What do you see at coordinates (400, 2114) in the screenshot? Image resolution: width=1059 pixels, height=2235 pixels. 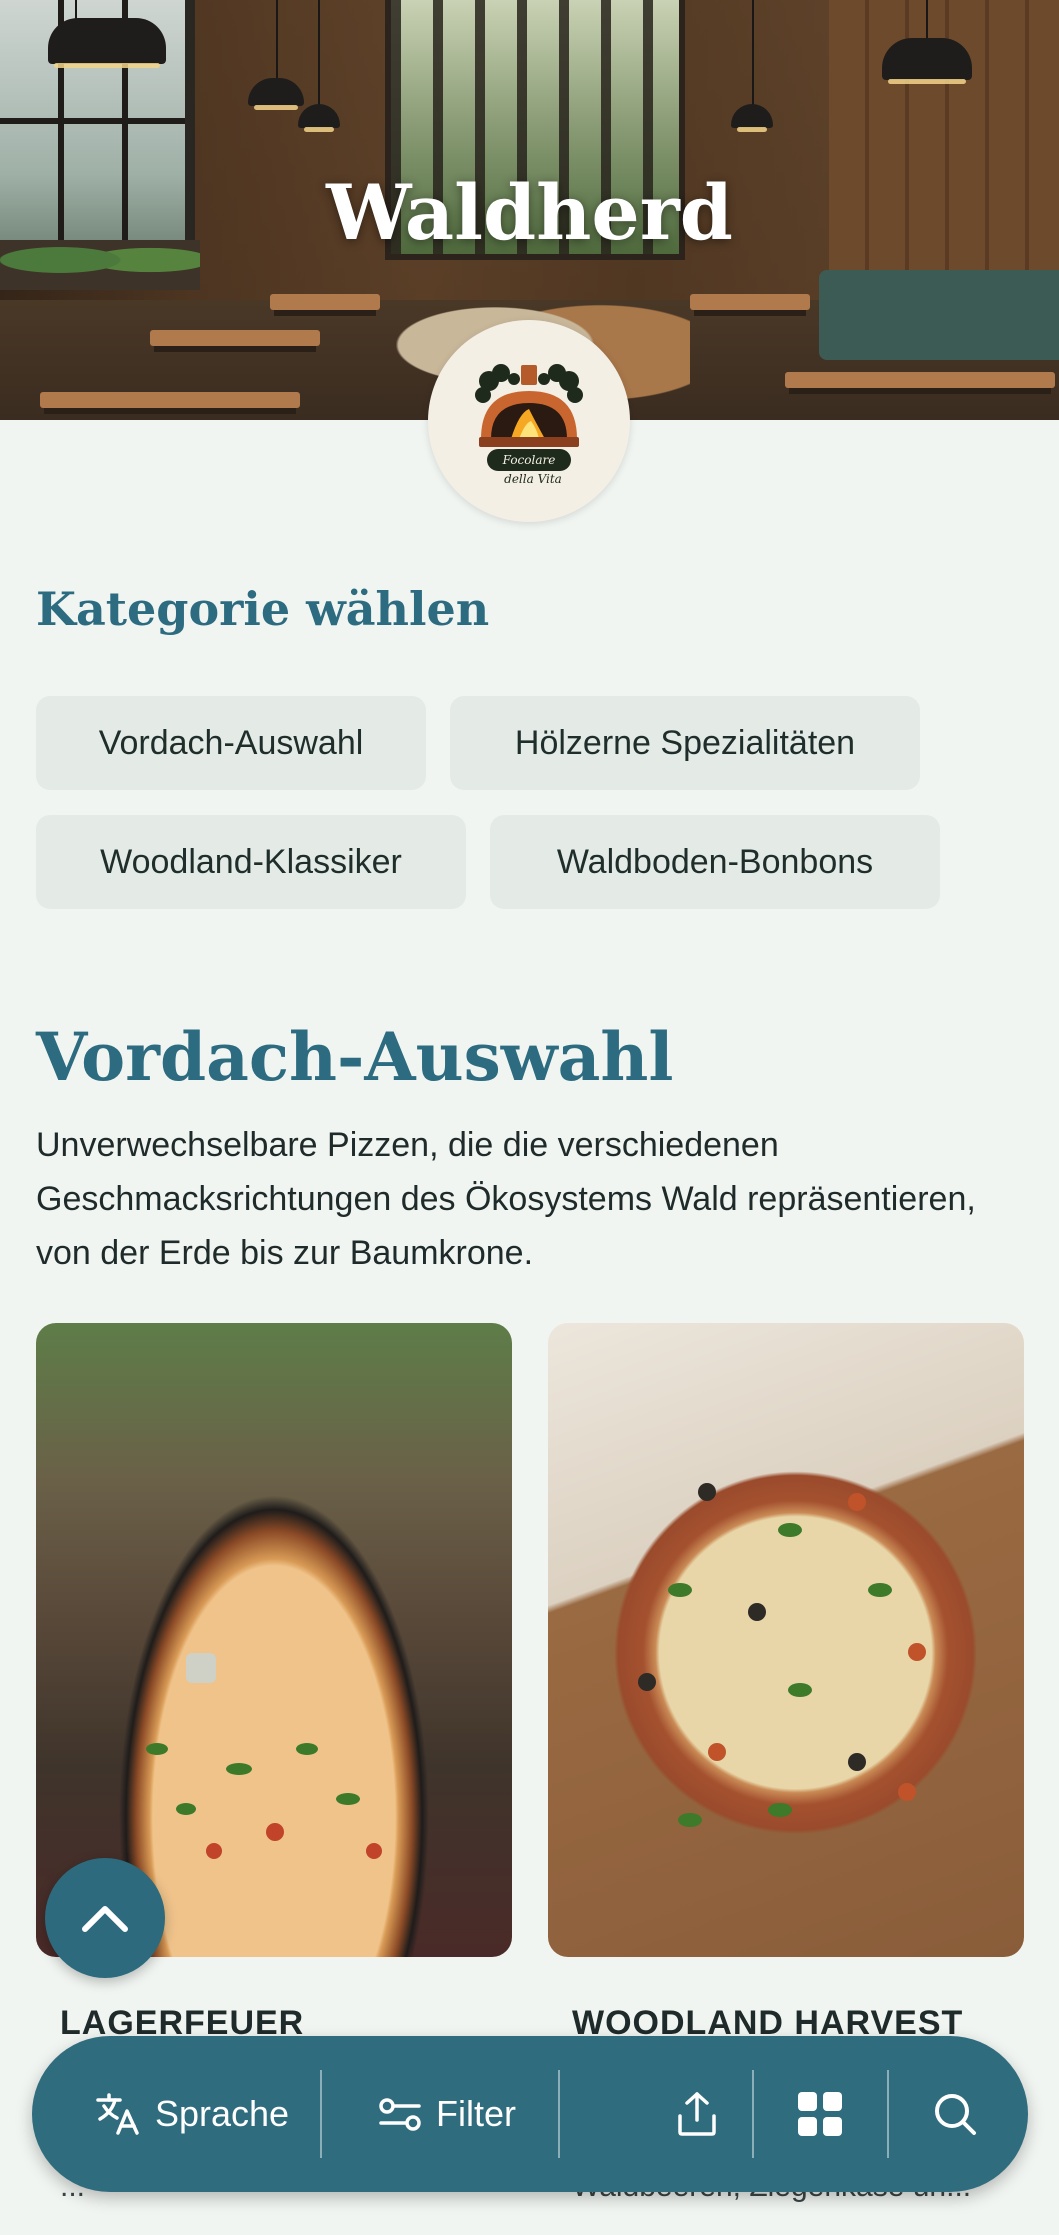 I see `filter-icon` at bounding box center [400, 2114].